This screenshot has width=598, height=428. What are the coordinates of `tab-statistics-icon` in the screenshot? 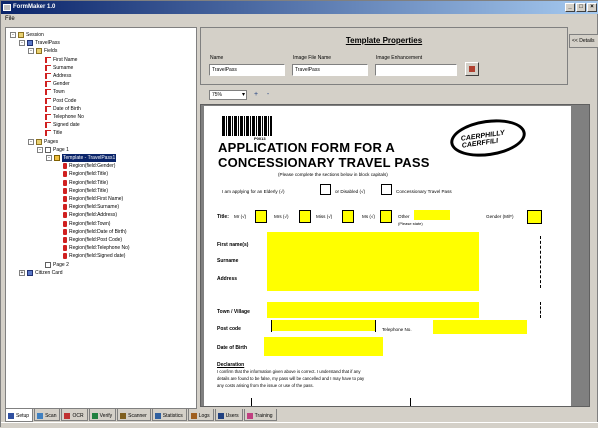 It's located at (157, 415).